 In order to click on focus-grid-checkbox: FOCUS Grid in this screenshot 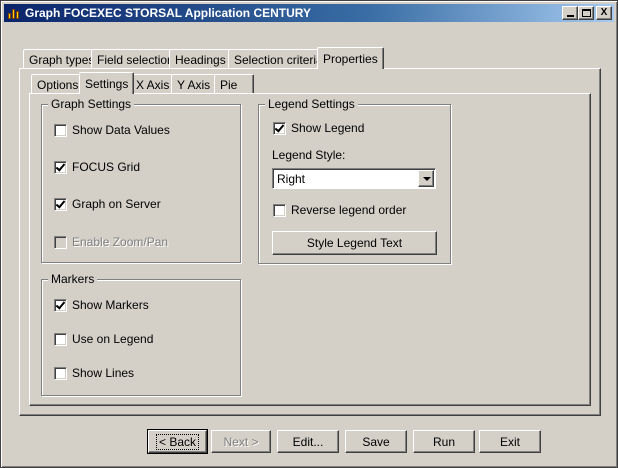, I will do `click(97, 167)`.